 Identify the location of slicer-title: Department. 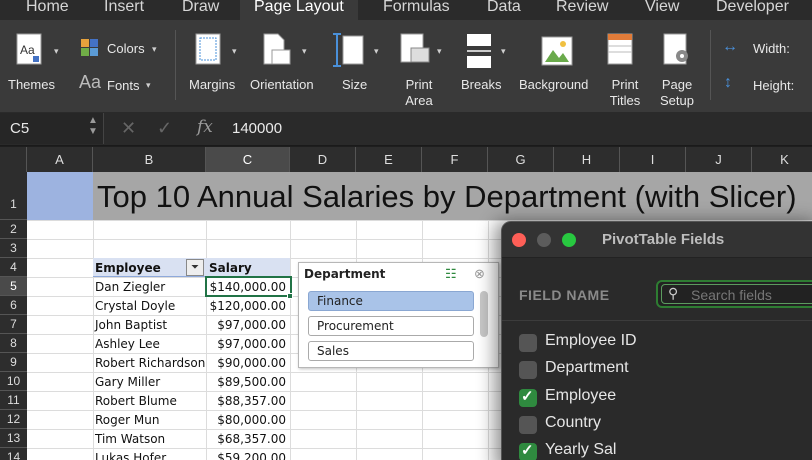
(345, 274).